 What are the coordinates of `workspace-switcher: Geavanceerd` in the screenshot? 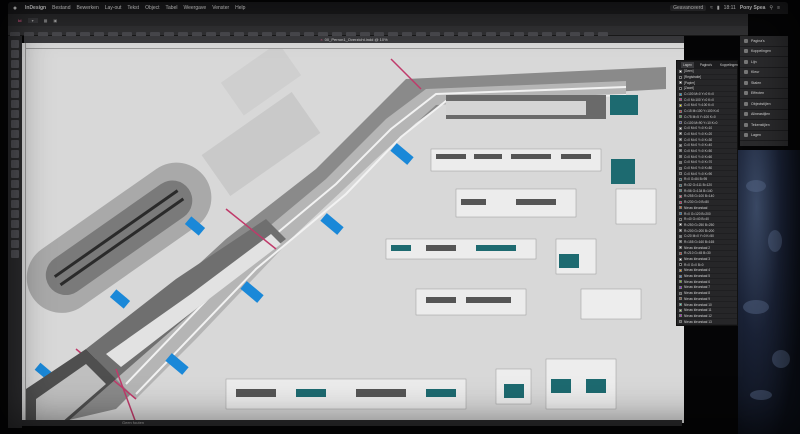 It's located at (688, 8).